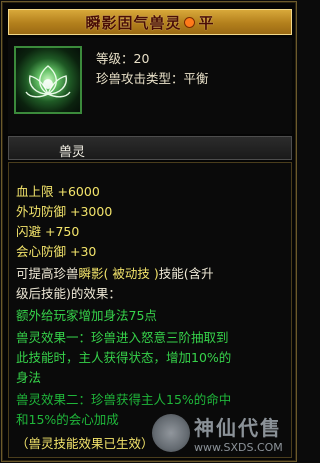 Image resolution: width=320 pixels, height=463 pixels. What do you see at coordinates (91, 211) in the screenshot?
I see `stat-value: +3000` at bounding box center [91, 211].